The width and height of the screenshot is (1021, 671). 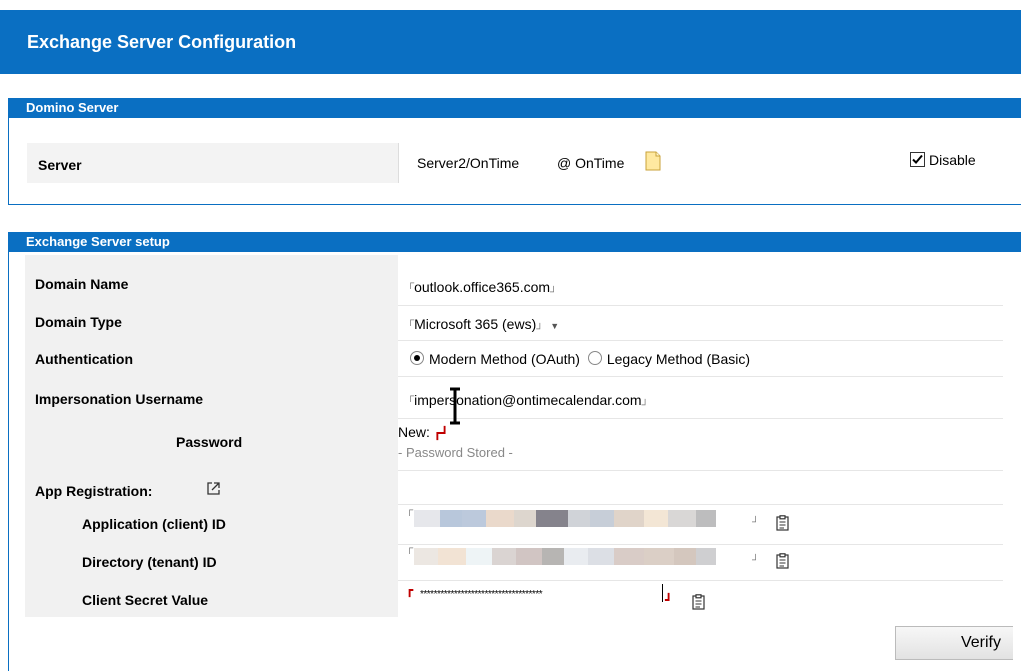 I want to click on domain-type-label: Domain Type, so click(x=78, y=322).